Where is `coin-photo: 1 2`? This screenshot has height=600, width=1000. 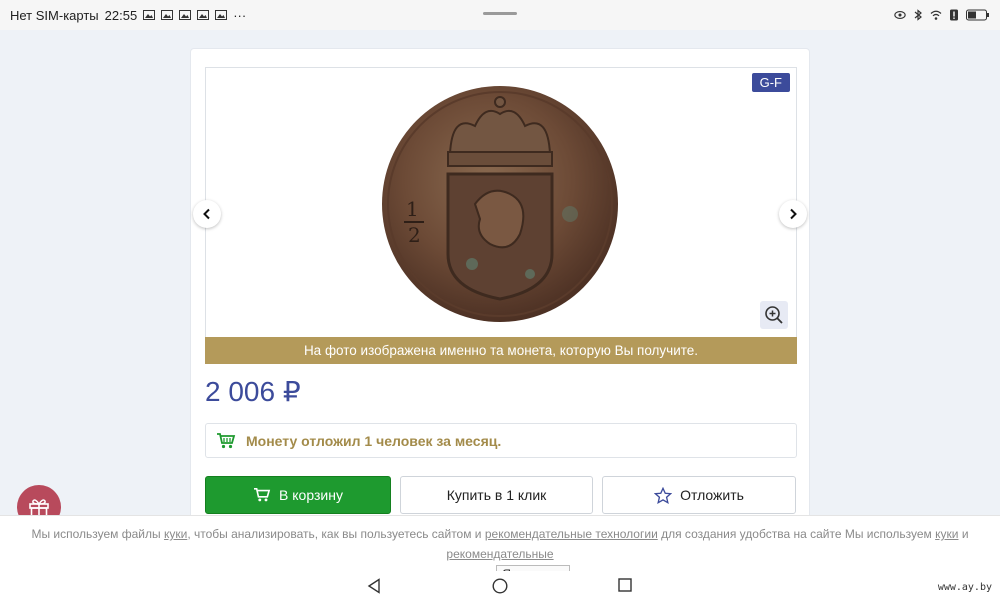
coin-photo: 1 2 is located at coordinates (500, 204).